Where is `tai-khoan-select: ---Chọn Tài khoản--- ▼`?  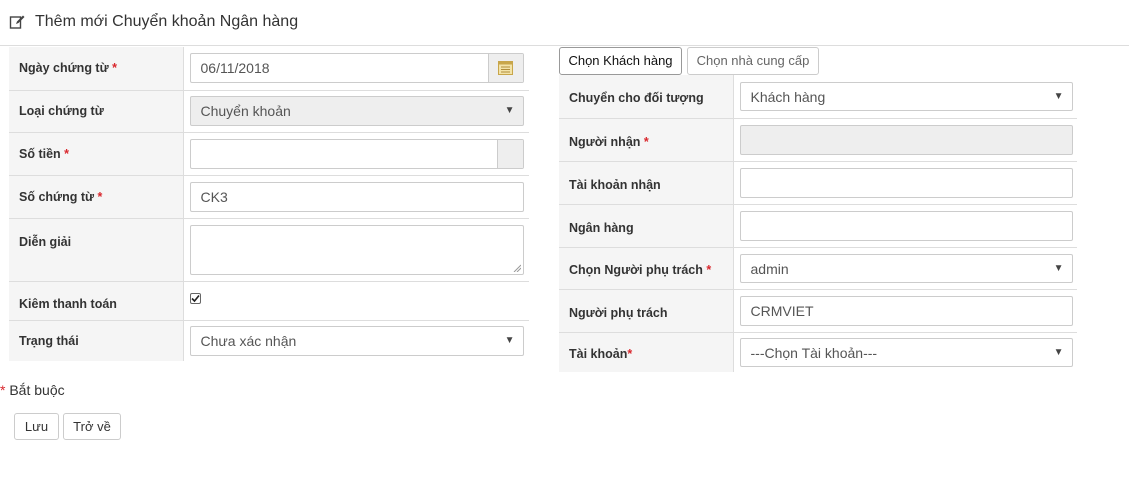
tai-khoan-select: ---Chọn Tài khoản--- ▼ is located at coordinates (906, 352).